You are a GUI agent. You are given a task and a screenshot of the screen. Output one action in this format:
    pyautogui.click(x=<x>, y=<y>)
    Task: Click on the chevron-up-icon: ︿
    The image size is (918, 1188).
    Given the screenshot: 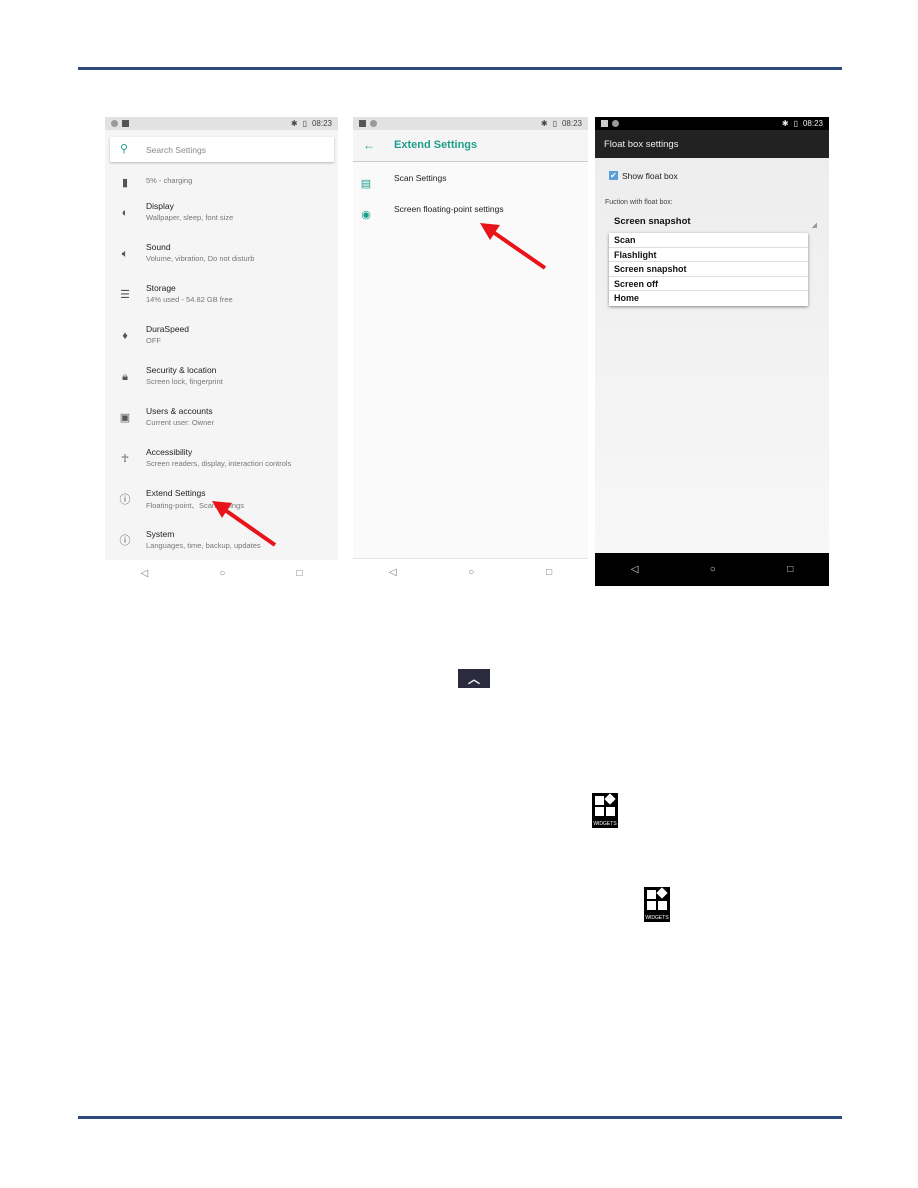 What is the action you would take?
    pyautogui.click(x=474, y=678)
    